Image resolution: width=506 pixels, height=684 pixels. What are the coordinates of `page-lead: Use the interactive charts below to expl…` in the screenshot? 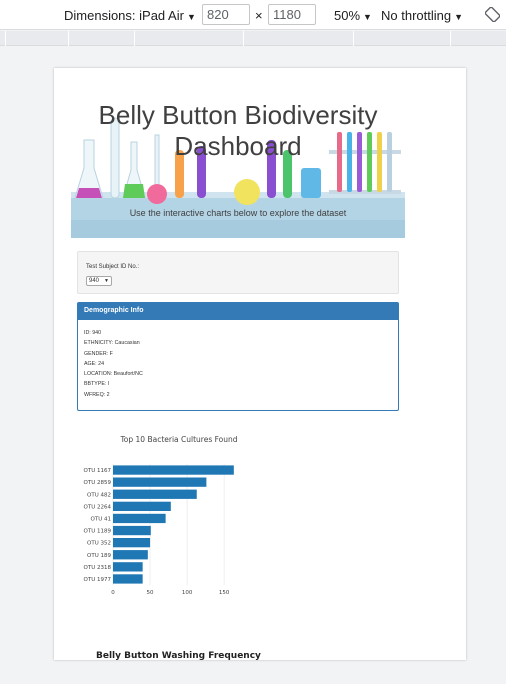 It's located at (238, 213).